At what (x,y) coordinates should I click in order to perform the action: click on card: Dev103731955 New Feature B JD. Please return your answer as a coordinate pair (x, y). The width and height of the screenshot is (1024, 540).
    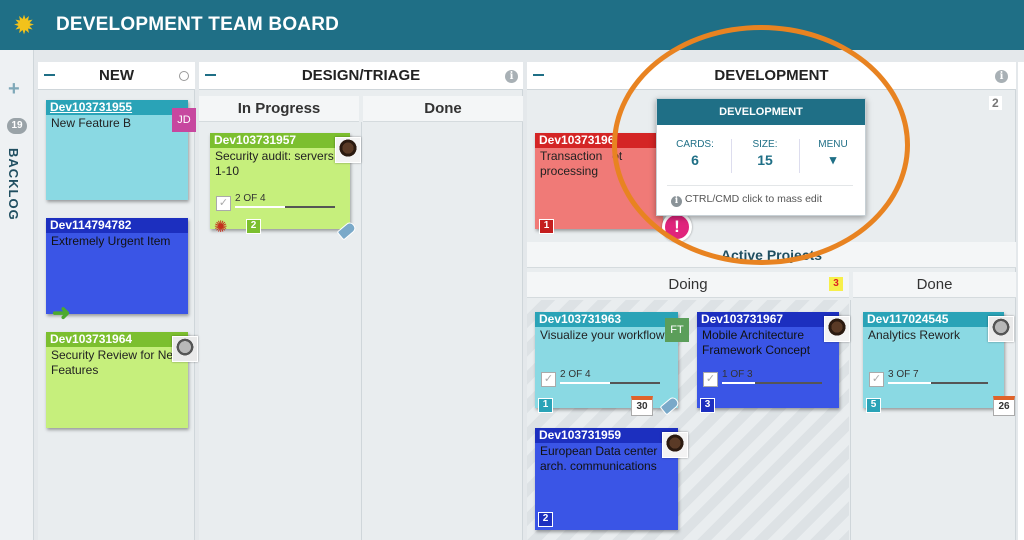
    Looking at the image, I should click on (121, 150).